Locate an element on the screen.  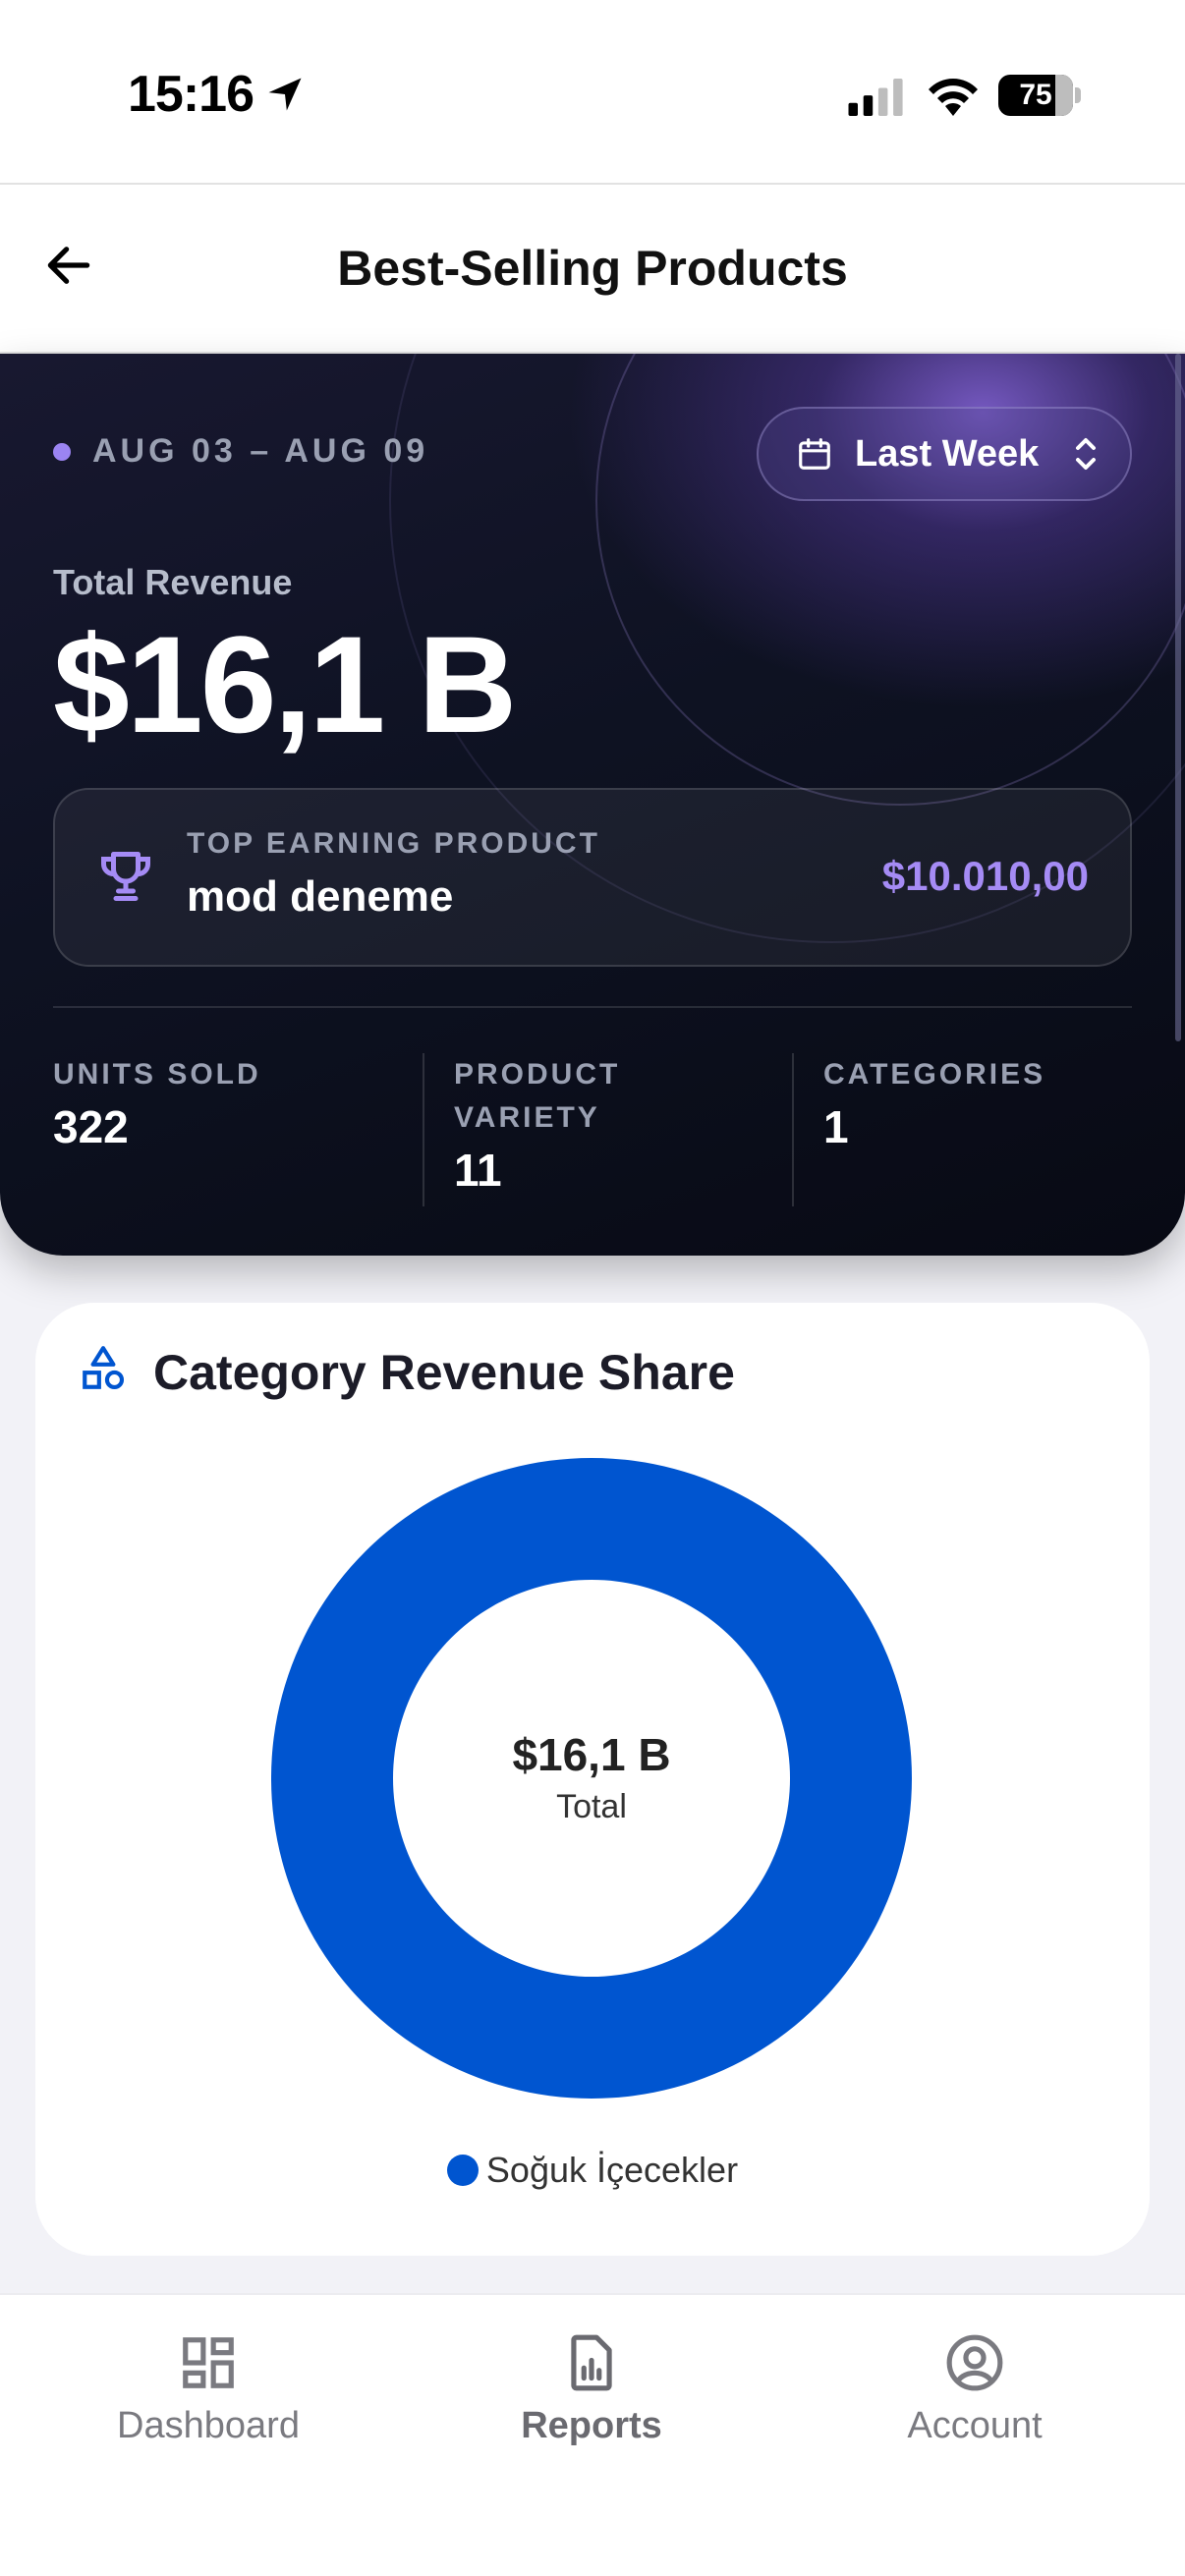
location-arrow-icon is located at coordinates (285, 94).